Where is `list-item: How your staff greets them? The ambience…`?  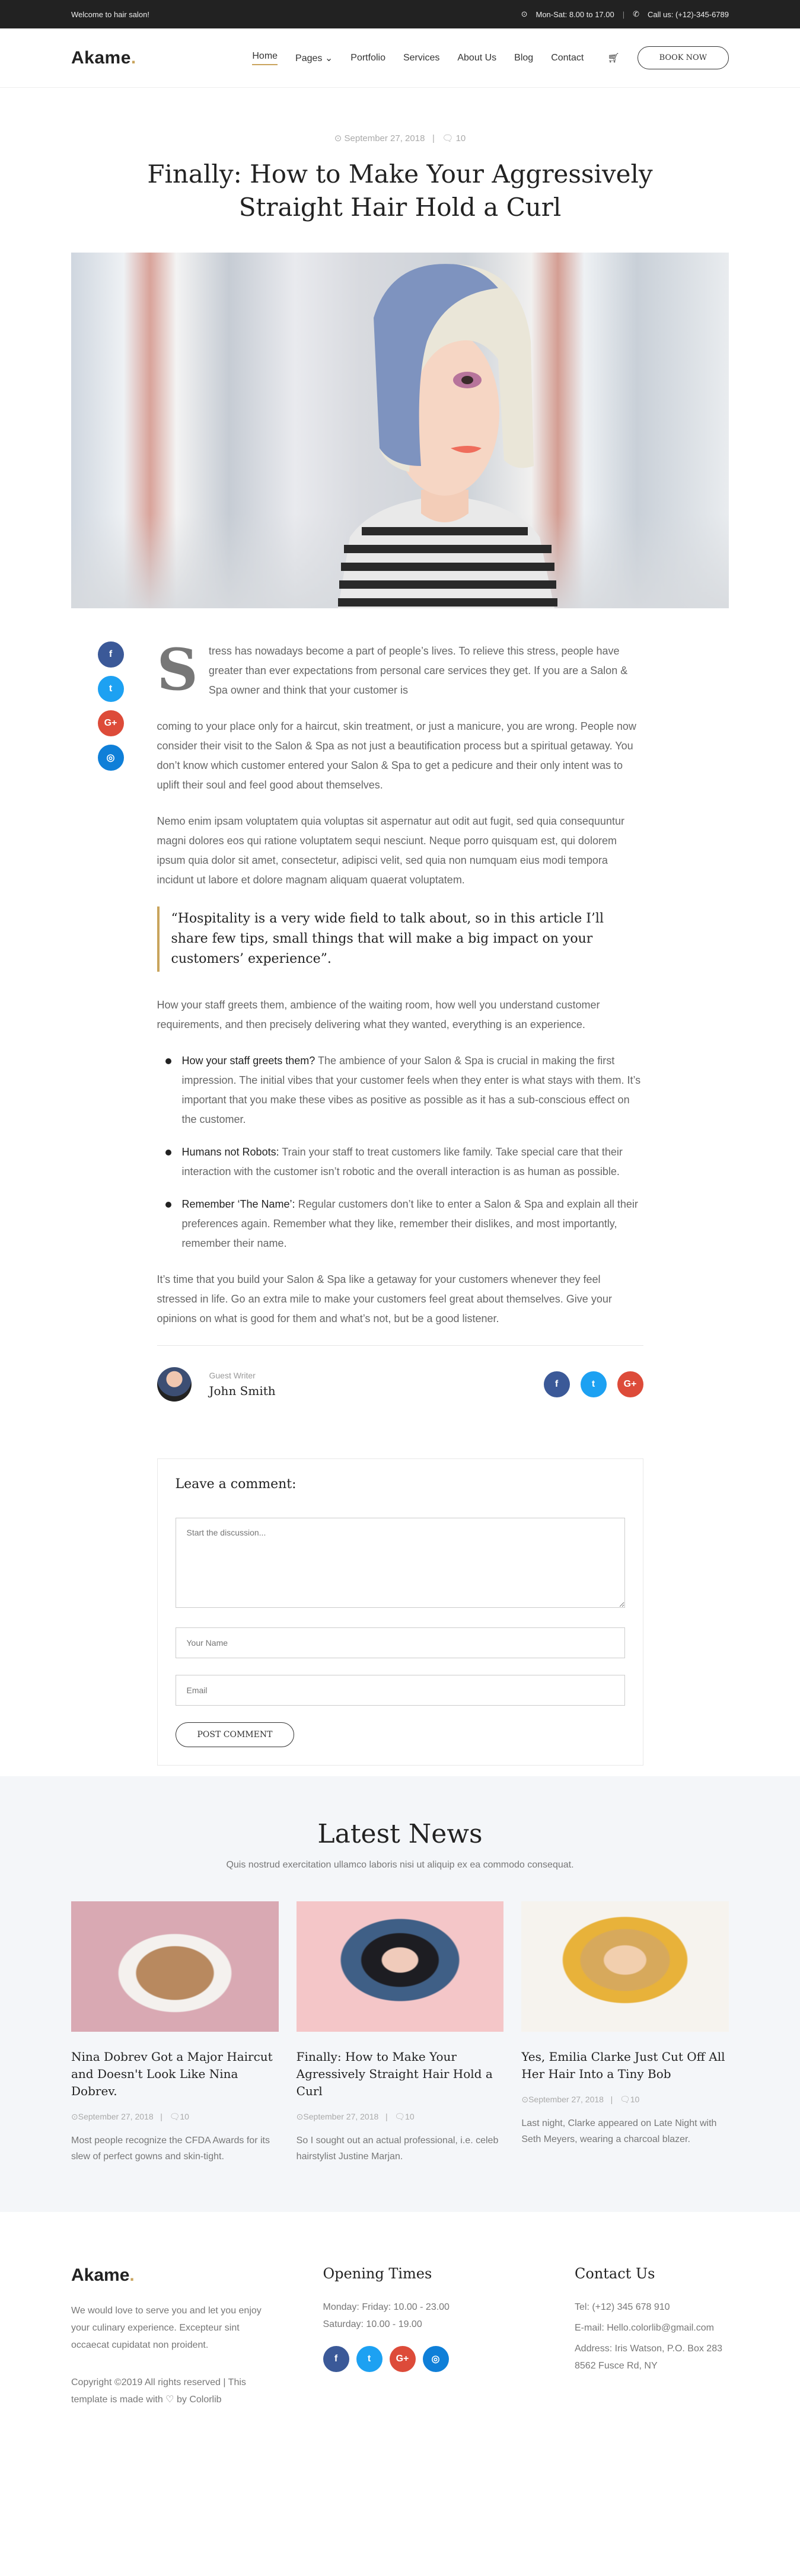 list-item: How your staff greets them? The ambience… is located at coordinates (400, 1090).